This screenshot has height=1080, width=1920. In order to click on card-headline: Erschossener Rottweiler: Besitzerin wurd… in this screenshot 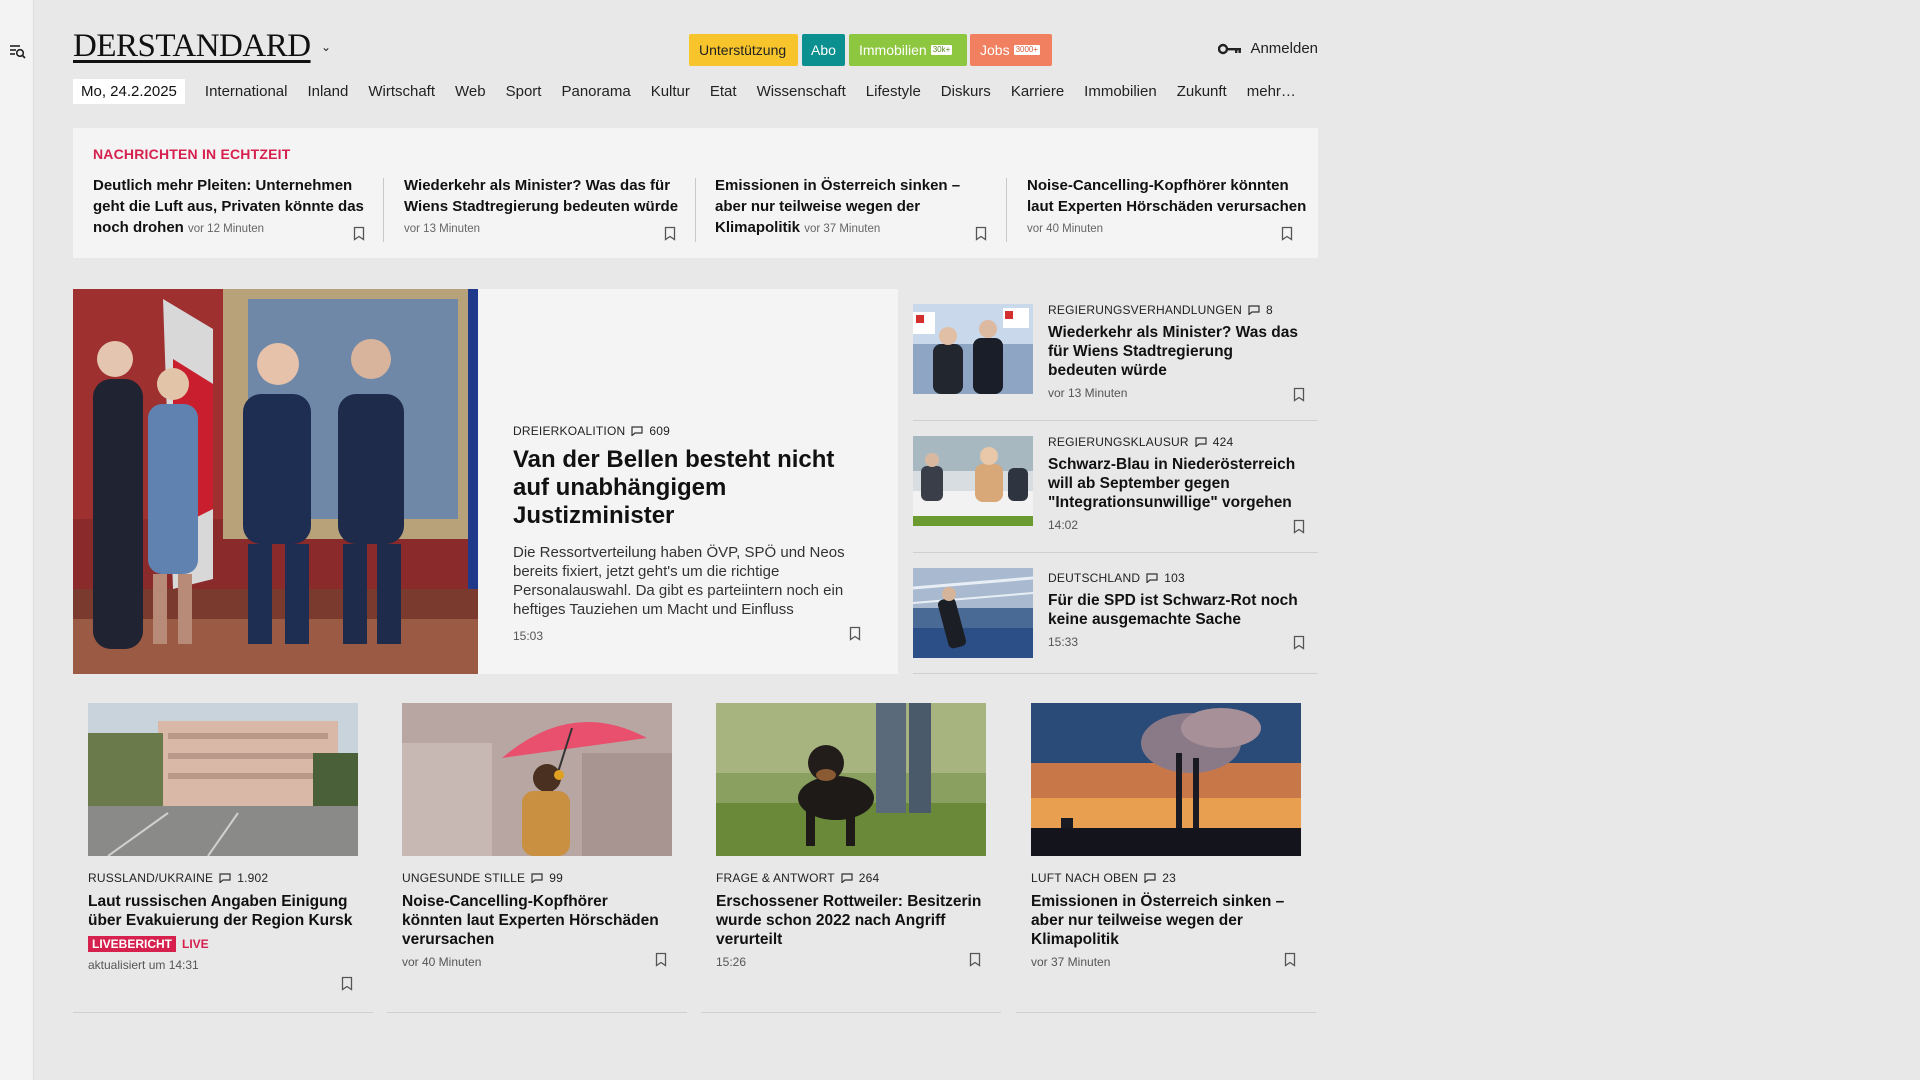, I will do `click(851, 920)`.